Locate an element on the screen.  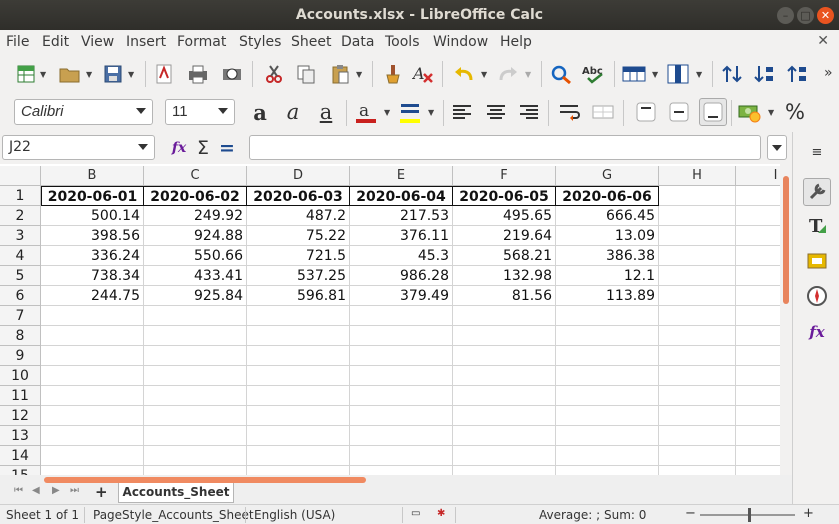
data-cell: 500.14 is located at coordinates (92, 216).